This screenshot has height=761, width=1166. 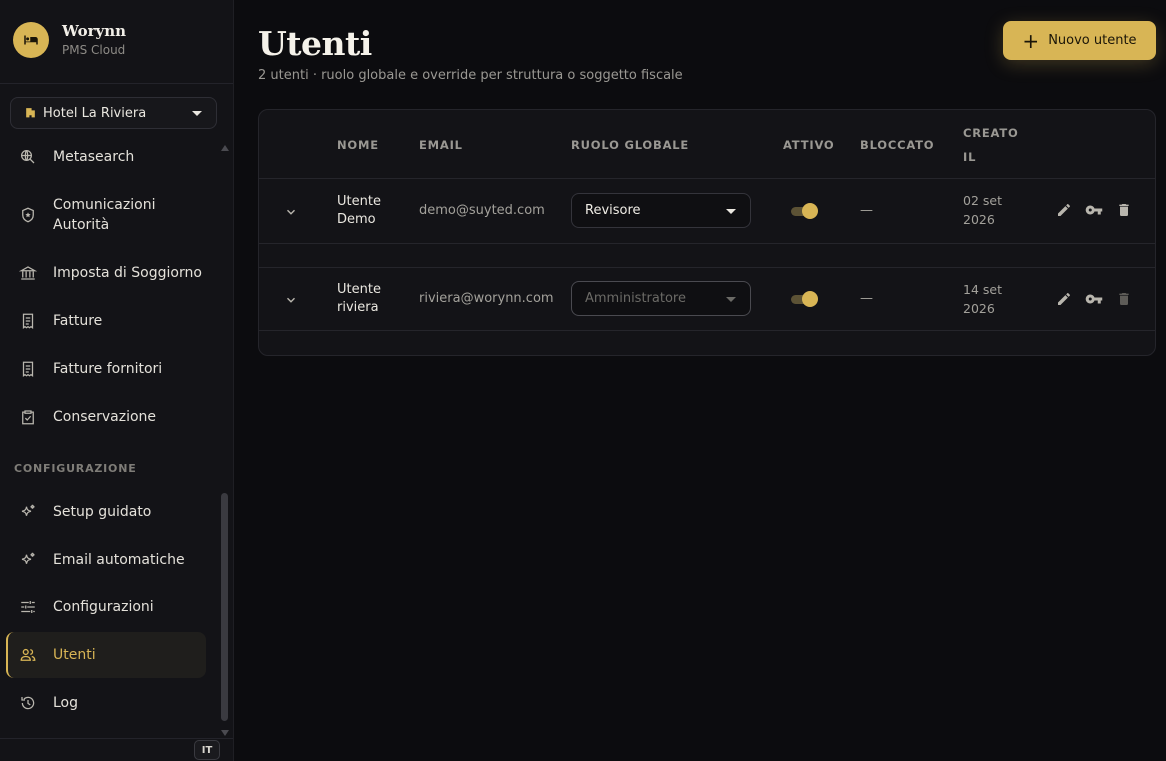 I want to click on sidebar-item-fatture: Fatture, so click(x=106, y=321).